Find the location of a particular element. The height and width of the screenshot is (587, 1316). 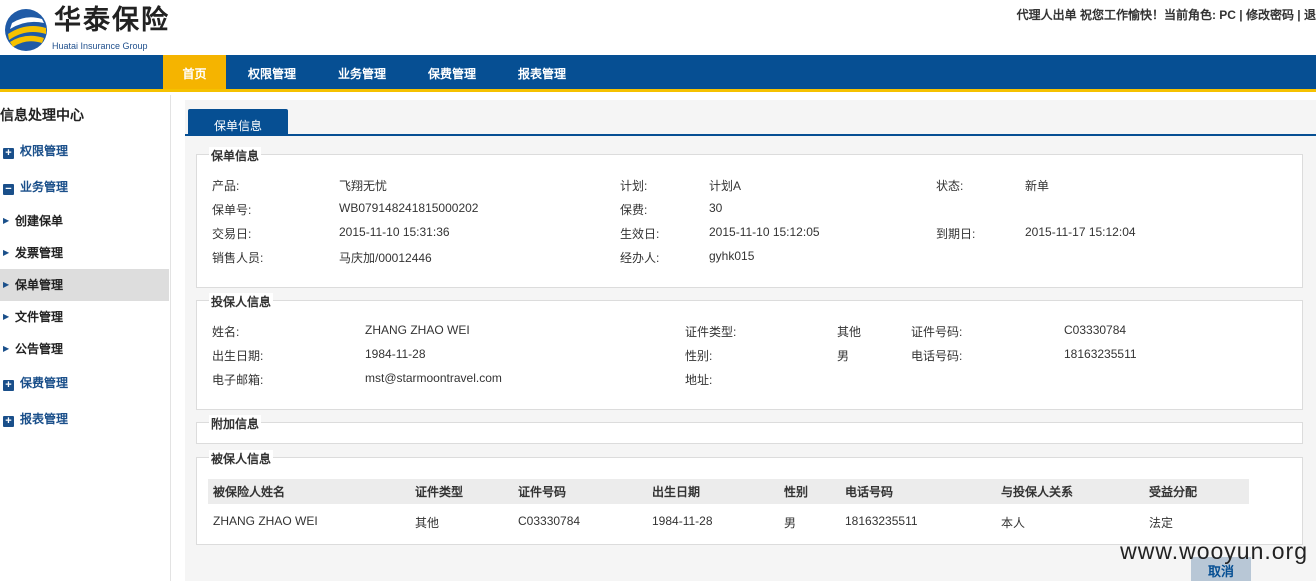

phone-value: 18163235511 is located at coordinates (1100, 354).